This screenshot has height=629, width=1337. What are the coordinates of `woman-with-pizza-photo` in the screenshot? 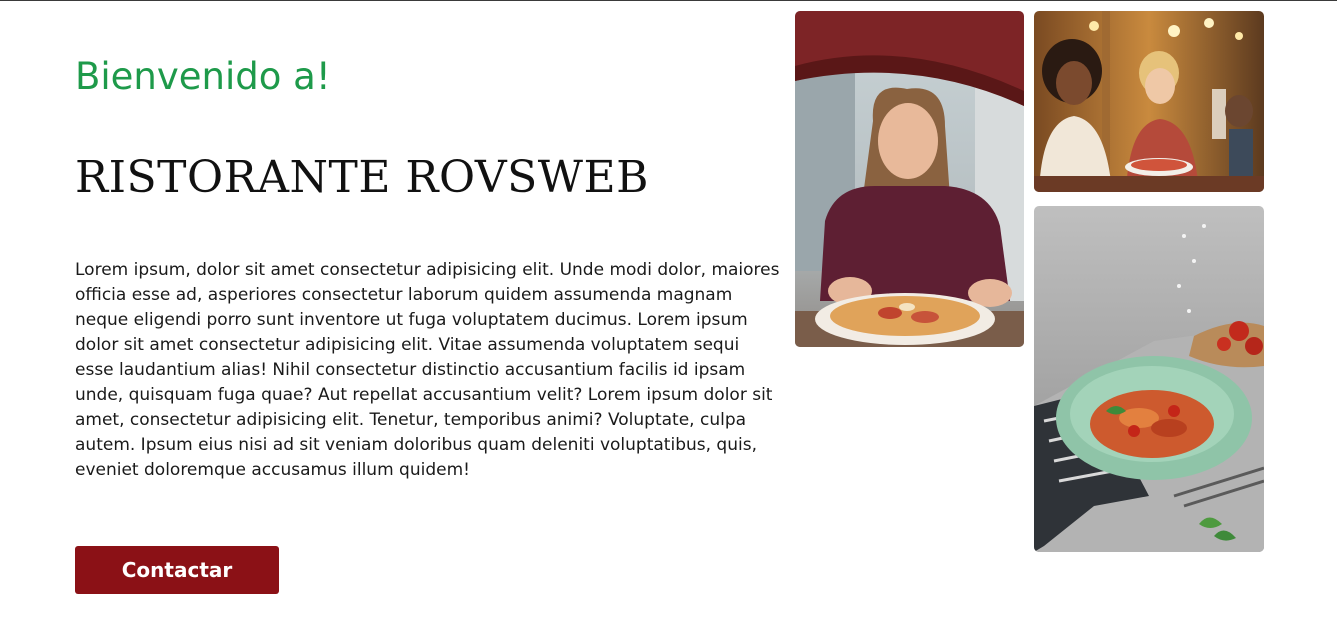 It's located at (909, 179).